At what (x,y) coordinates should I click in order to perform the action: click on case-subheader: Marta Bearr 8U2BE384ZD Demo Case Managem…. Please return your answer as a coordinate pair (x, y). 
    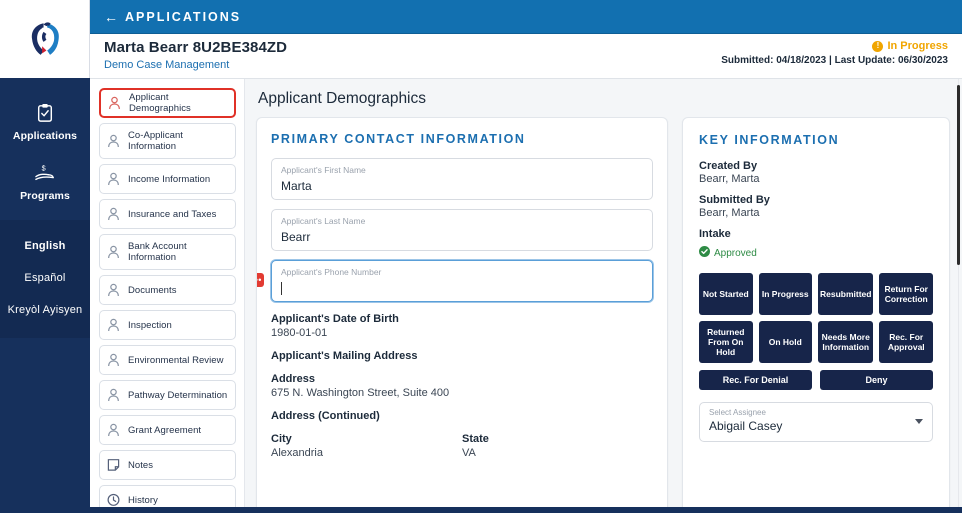
    Looking at the image, I should click on (526, 56).